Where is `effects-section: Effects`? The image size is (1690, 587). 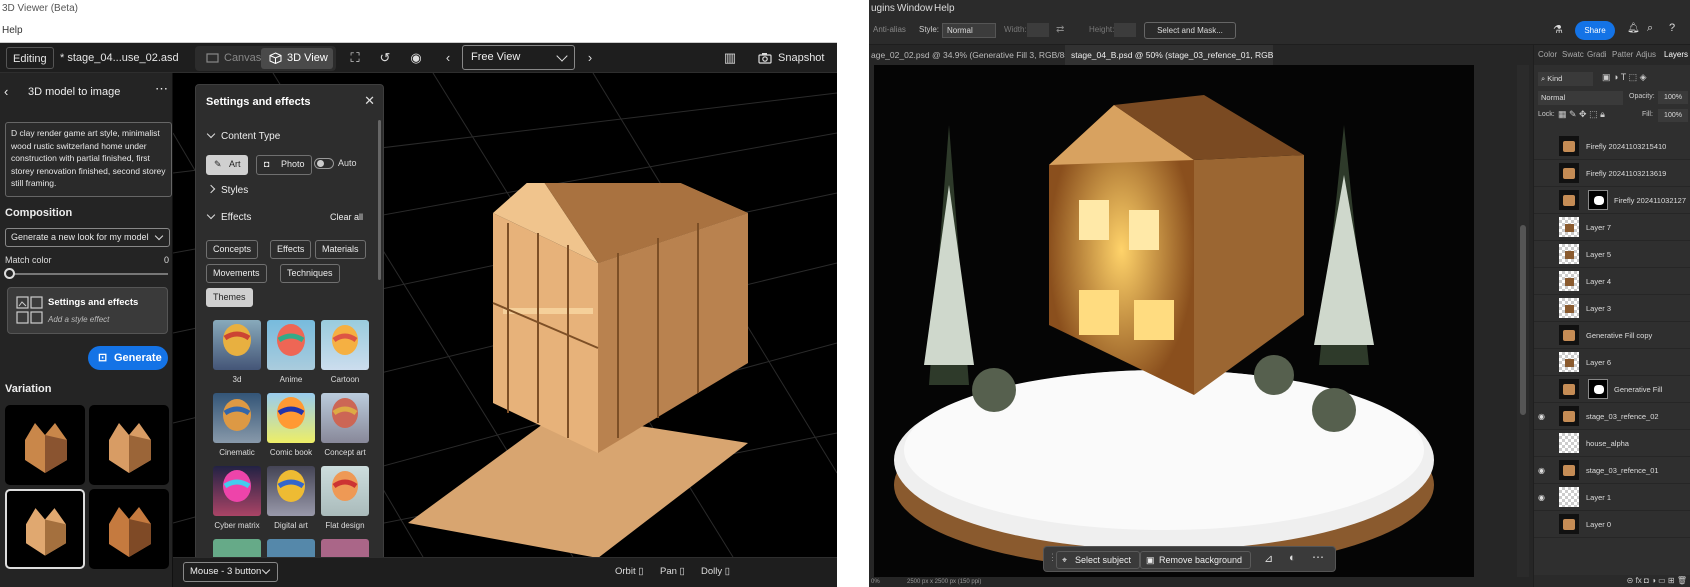
effects-section: Effects is located at coordinates (228, 216).